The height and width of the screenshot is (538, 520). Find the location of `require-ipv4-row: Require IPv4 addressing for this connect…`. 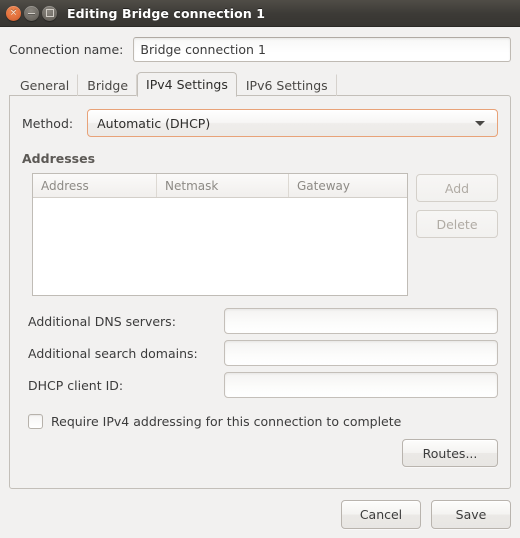

require-ipv4-row: Require IPv4 addressing for this connect… is located at coordinates (263, 421).